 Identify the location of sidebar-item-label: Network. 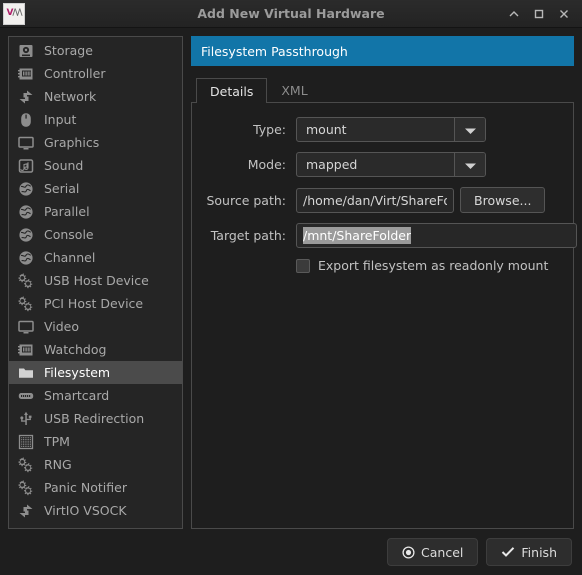
(70, 96).